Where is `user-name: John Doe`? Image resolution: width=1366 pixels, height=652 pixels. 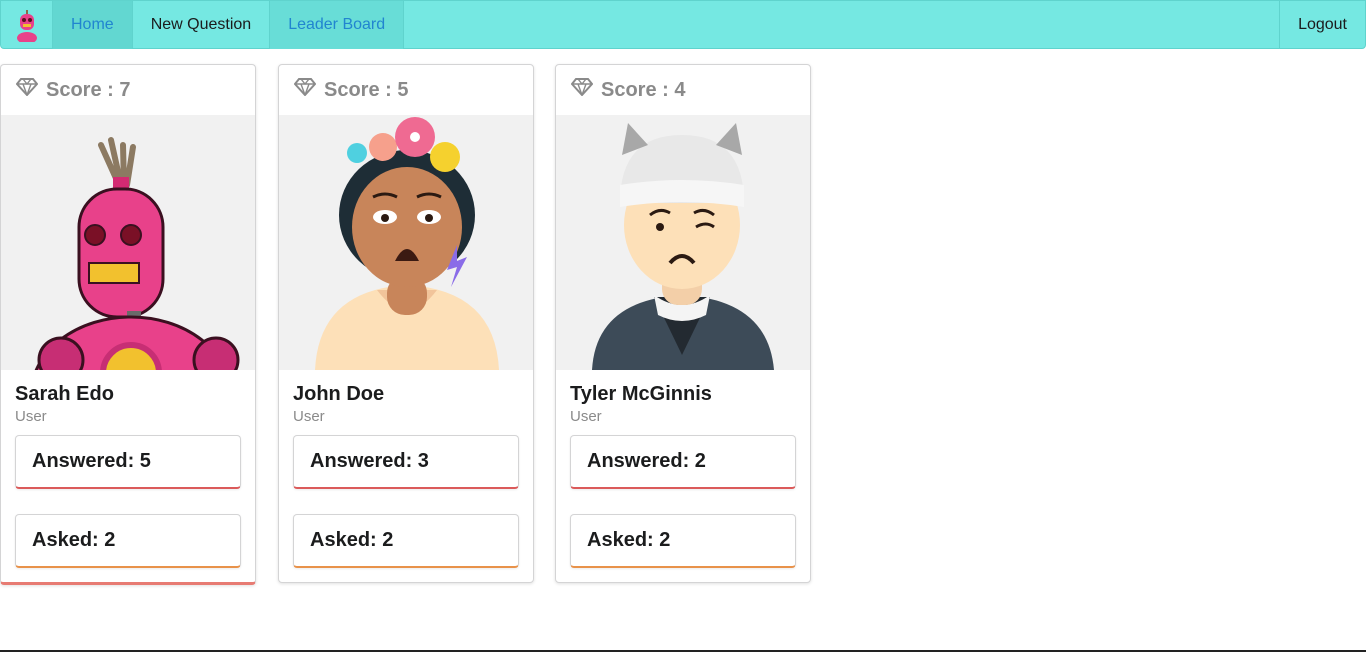
user-name: John Doe is located at coordinates (339, 394).